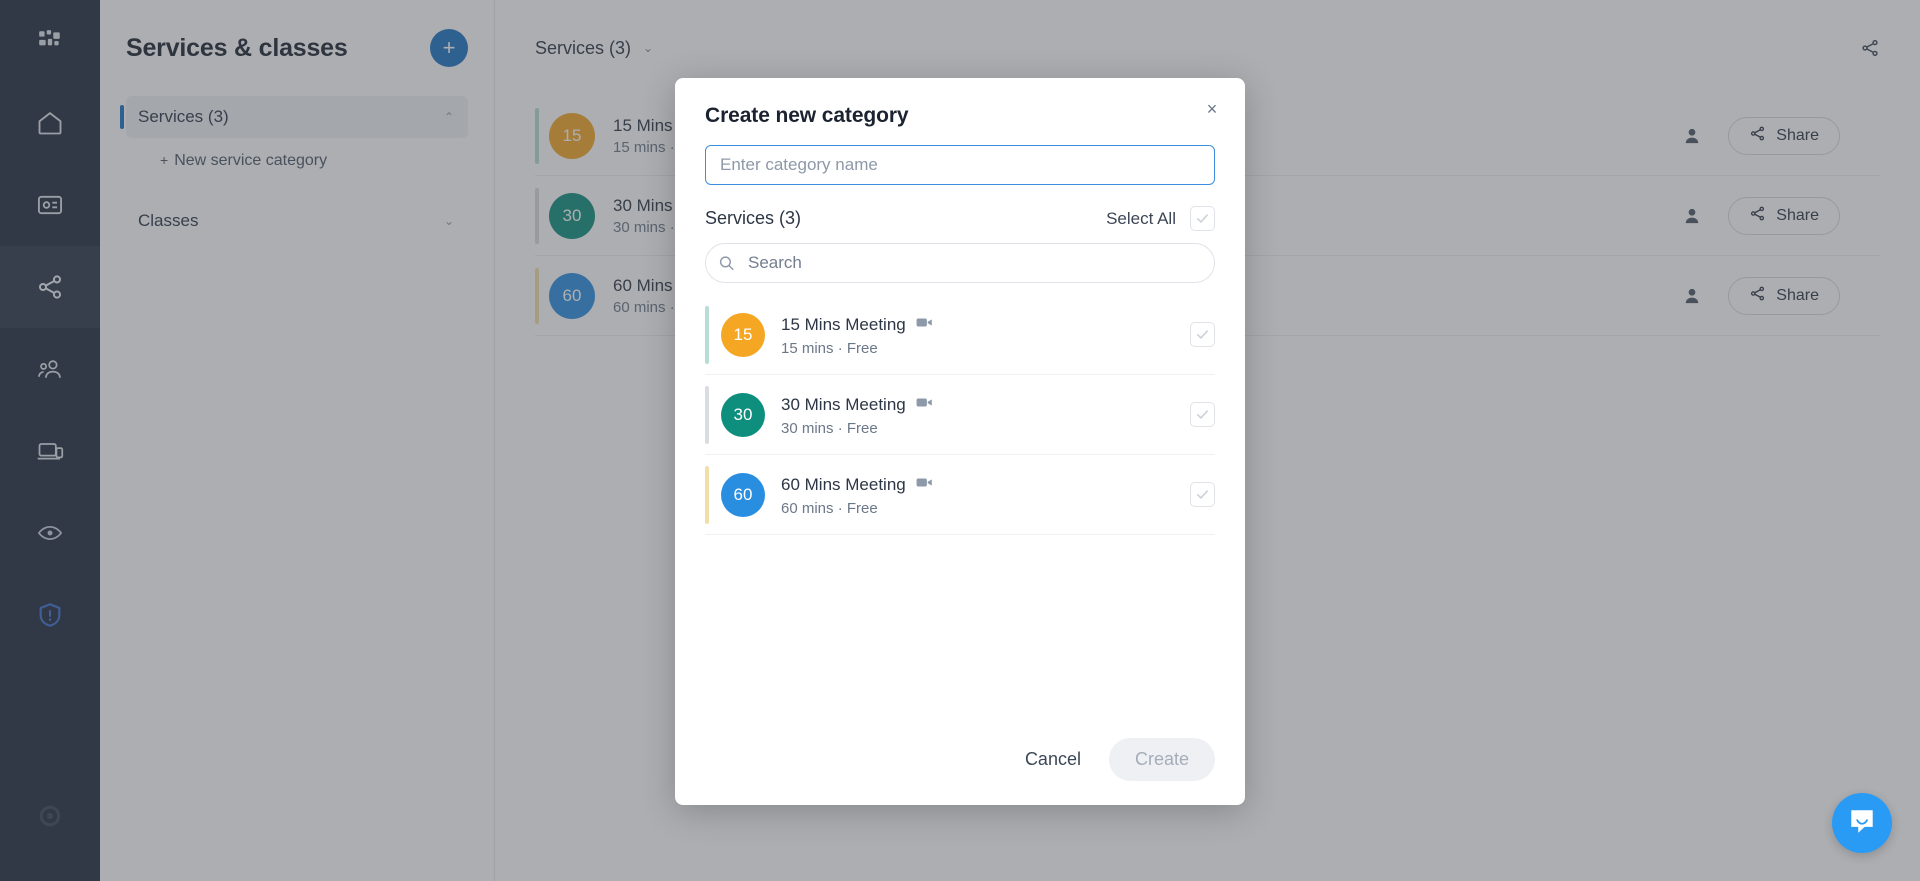  I want to click on list-item: 60 60 Mins Meeting 60 mins · Free, so click(960, 495).